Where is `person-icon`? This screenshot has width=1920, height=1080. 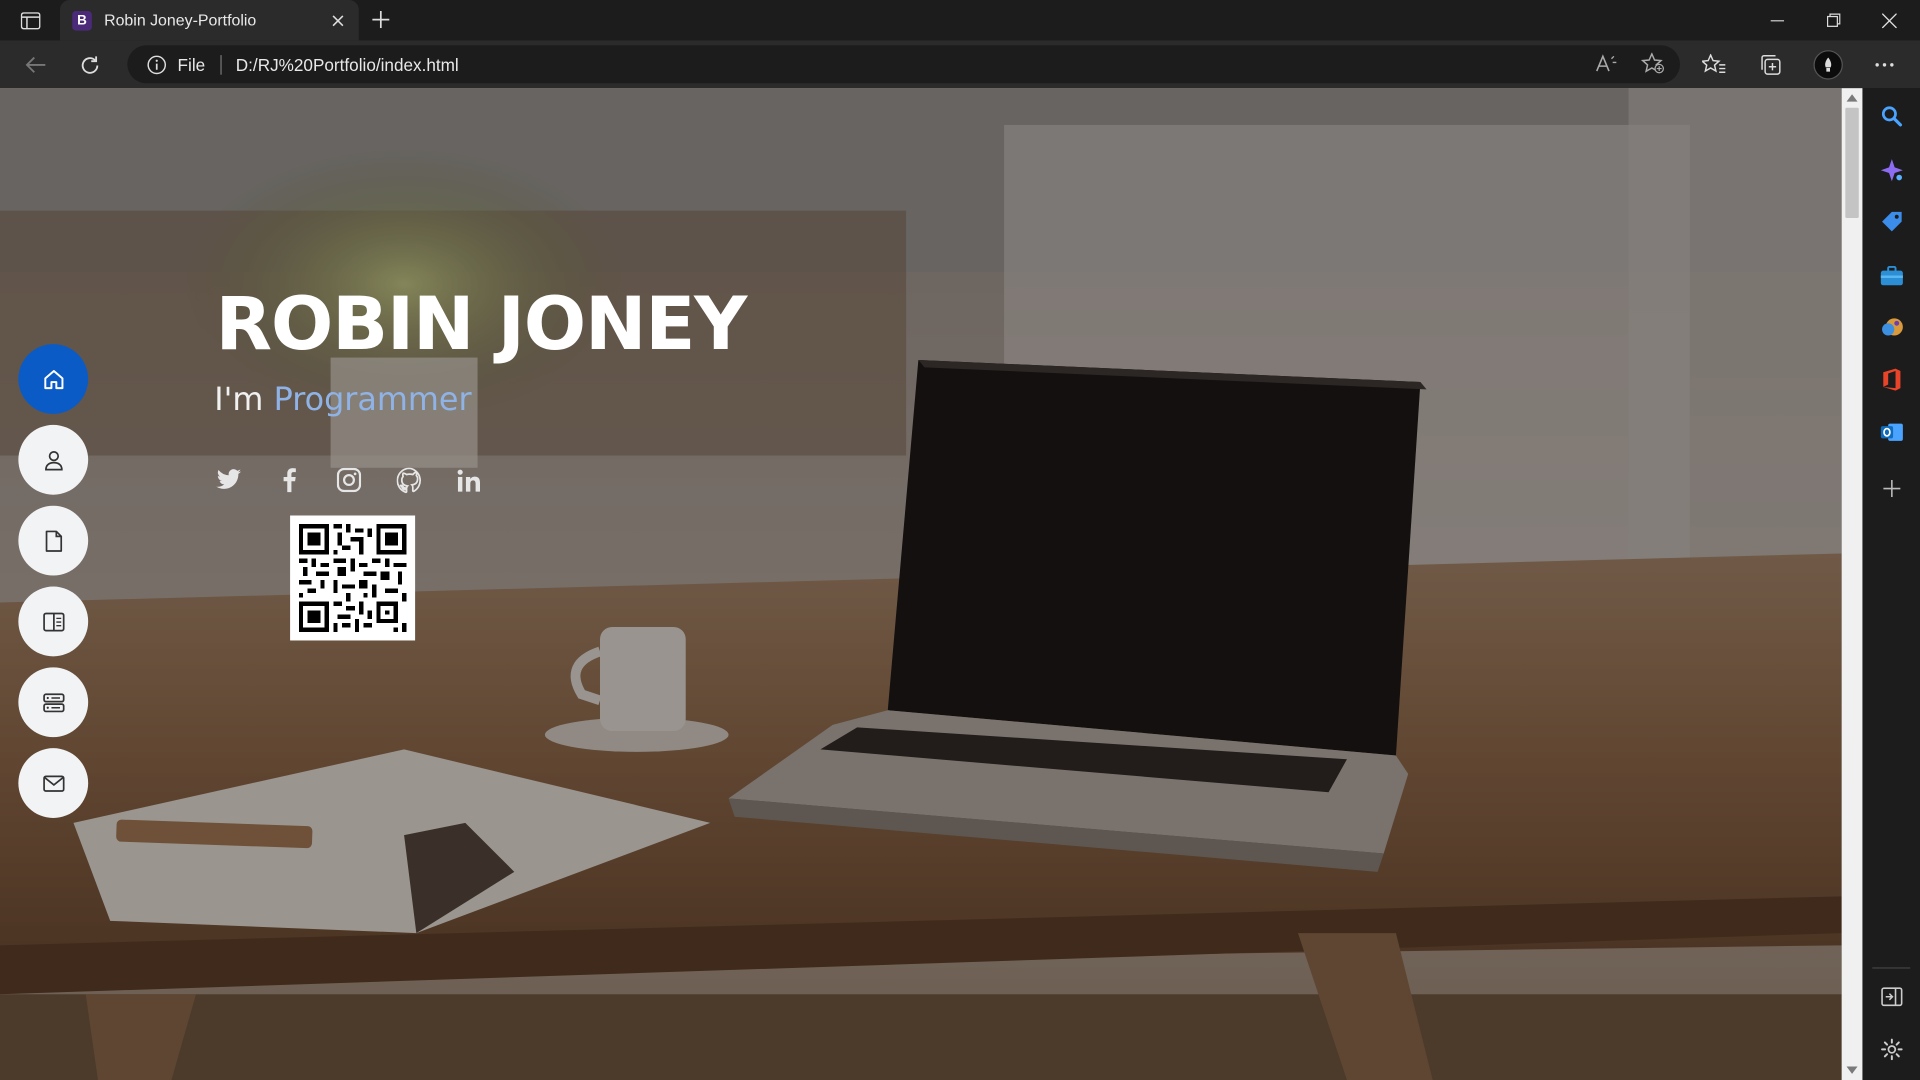 person-icon is located at coordinates (53, 460).